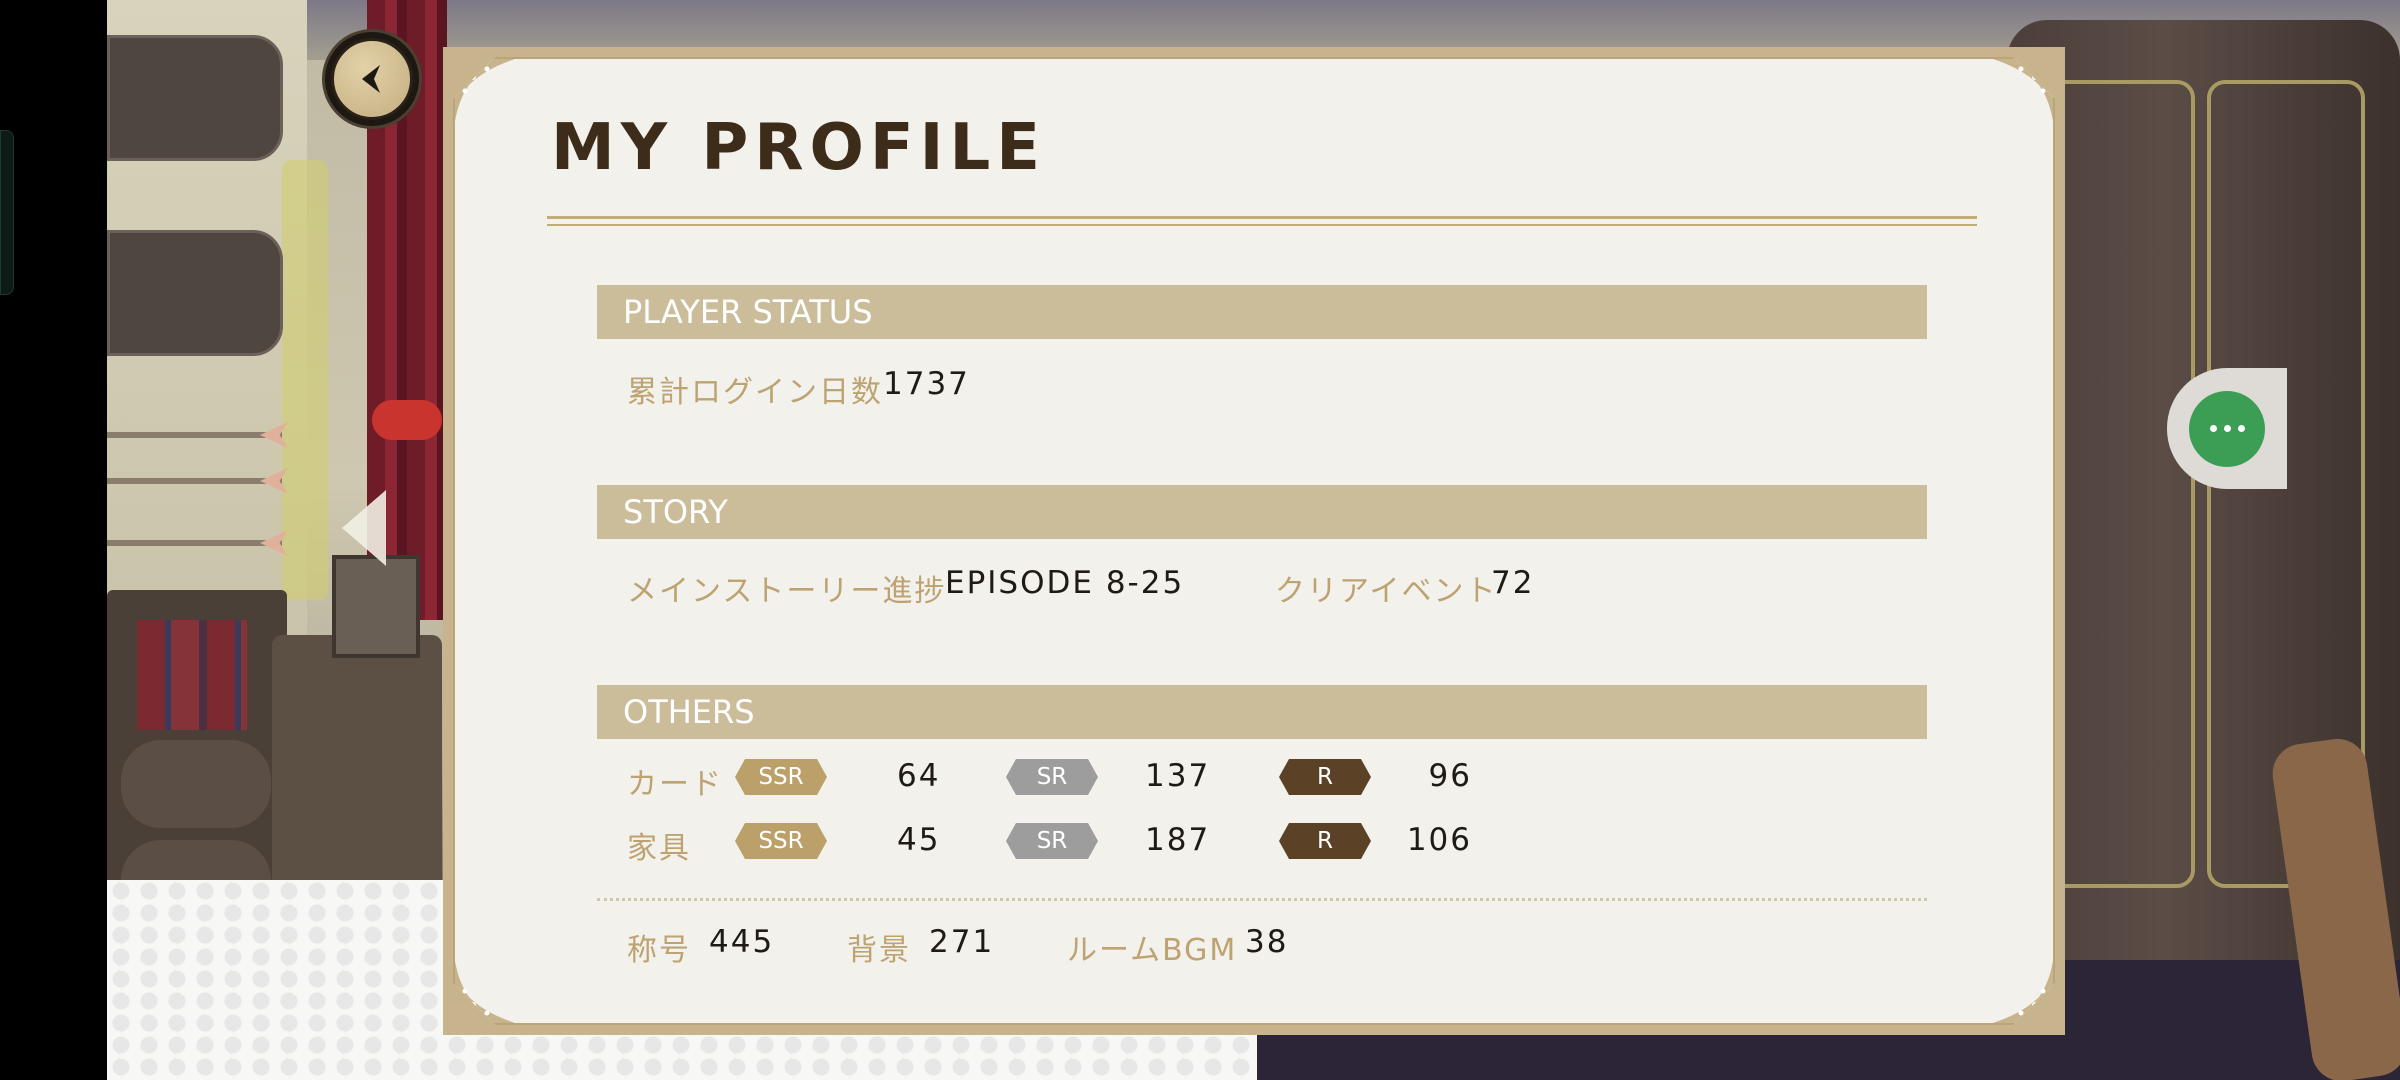  I want to click on more-dots-icon, so click(2213, 428).